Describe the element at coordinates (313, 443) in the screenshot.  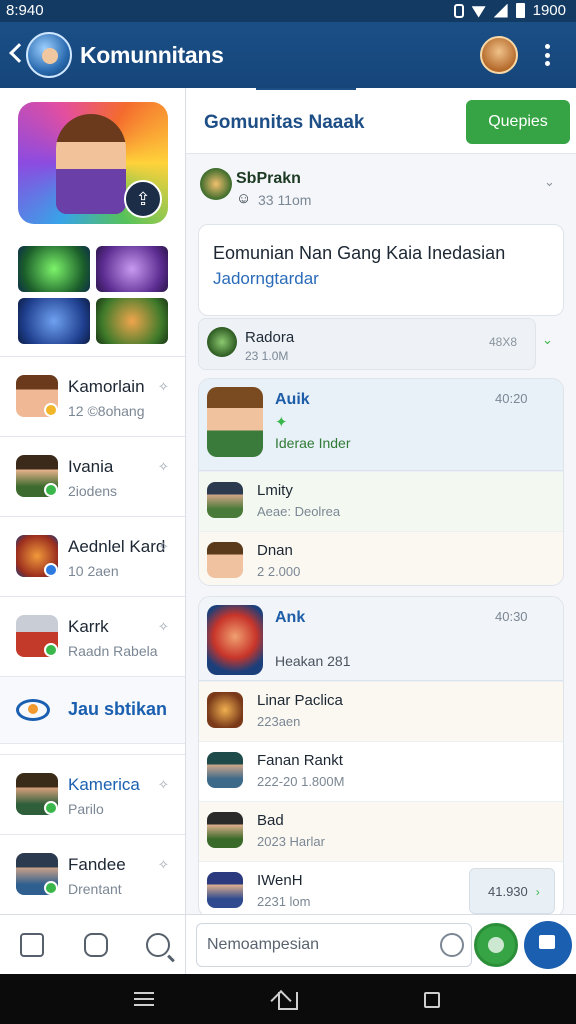
I see `thread-line: Iderae Inder` at that location.